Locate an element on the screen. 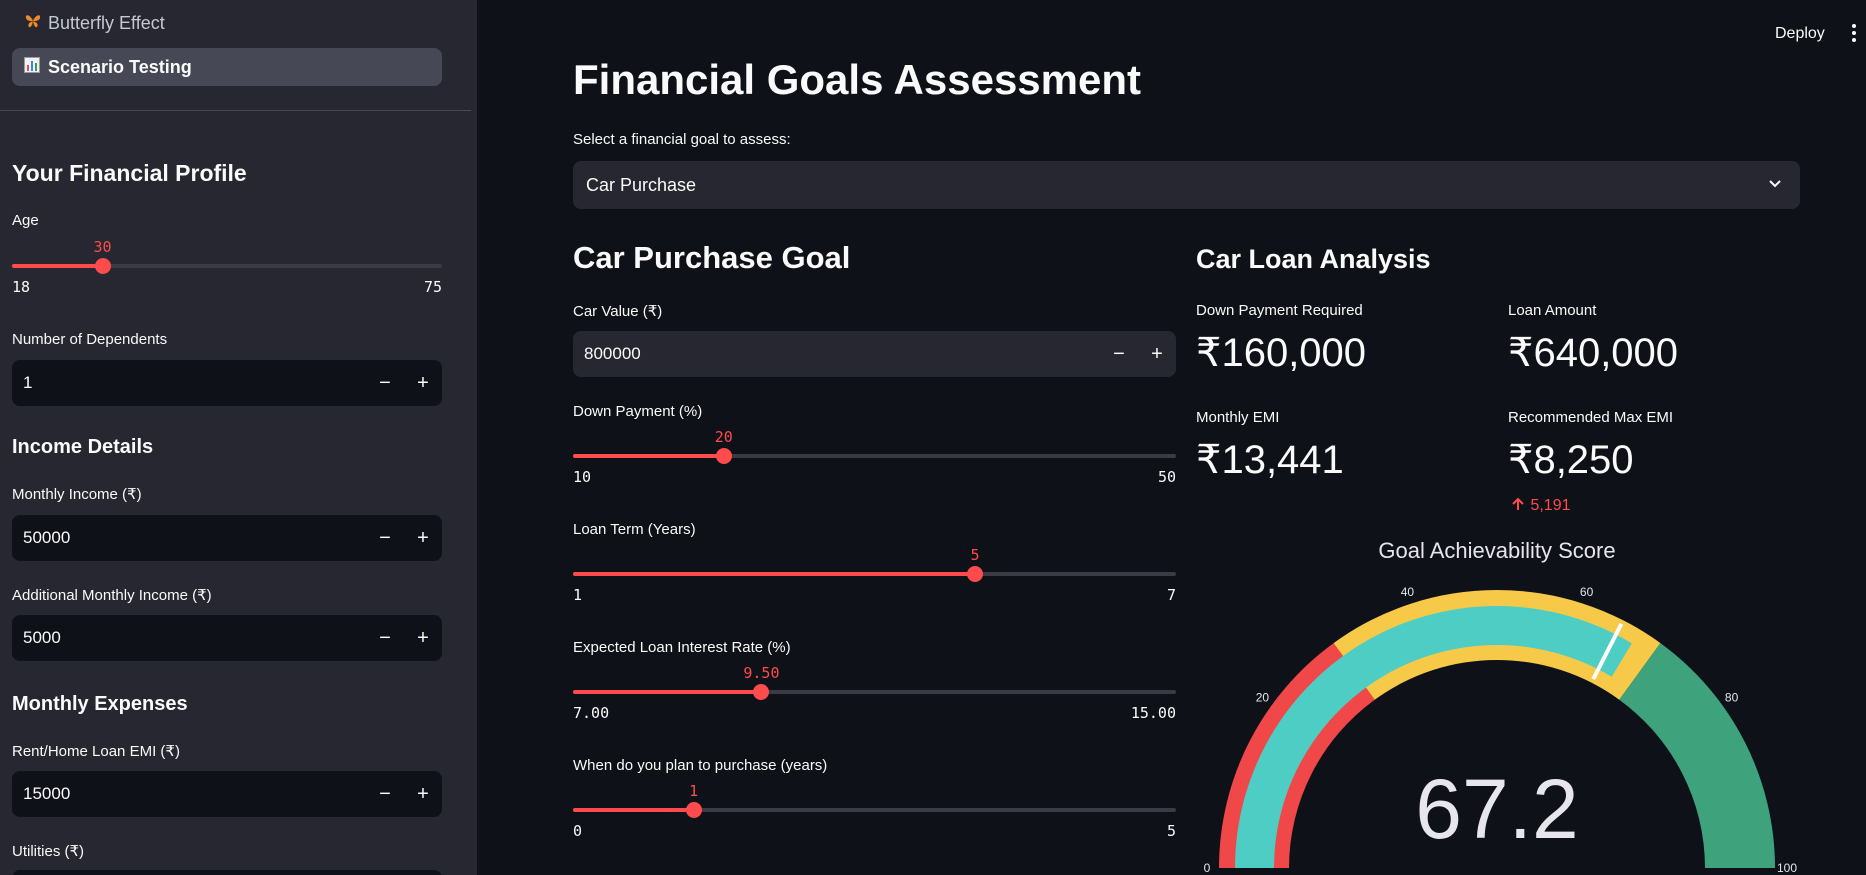 Image resolution: width=1866 pixels, height=875 pixels. down-payment-required-label: Down Payment Required is located at coordinates (1279, 310).